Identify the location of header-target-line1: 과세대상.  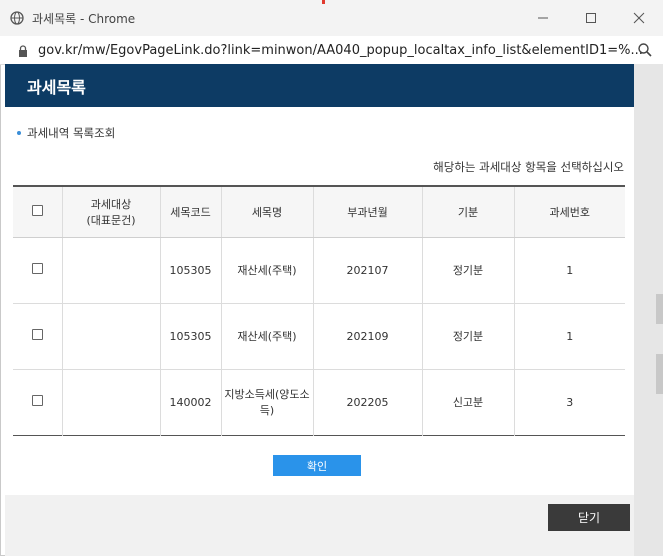
(111, 204).